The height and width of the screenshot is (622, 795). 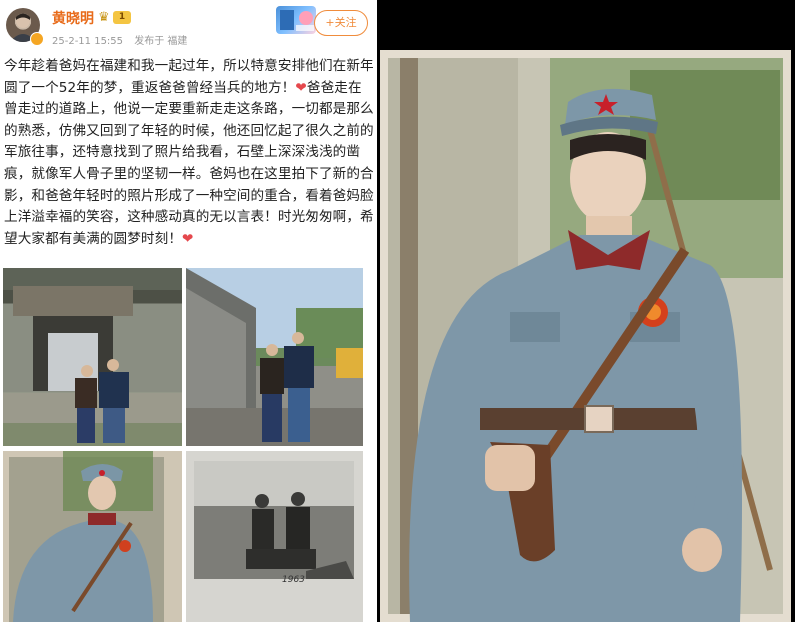 I want to click on vip-crown-icon: ♛, so click(x=104, y=17).